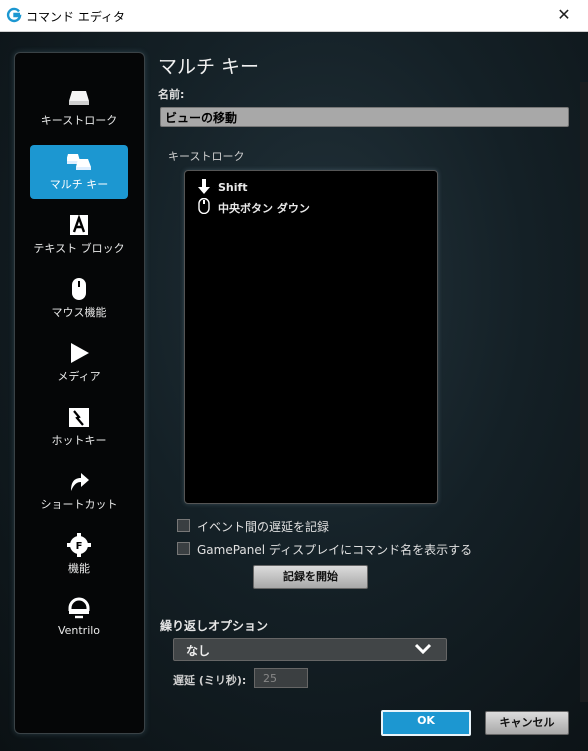 This screenshot has height=751, width=588. I want to click on svg-text: F, so click(79, 546).